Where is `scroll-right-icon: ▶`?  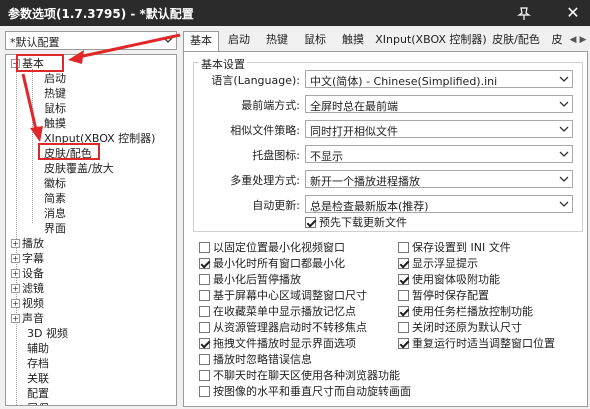 scroll-right-icon: ▶ is located at coordinates (583, 40).